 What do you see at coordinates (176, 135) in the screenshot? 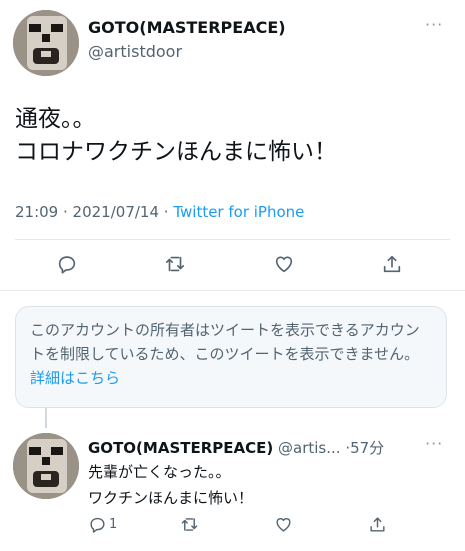
I see `tweet-text: 通夜。。 コロナワクチンほんまに怖い！` at bounding box center [176, 135].